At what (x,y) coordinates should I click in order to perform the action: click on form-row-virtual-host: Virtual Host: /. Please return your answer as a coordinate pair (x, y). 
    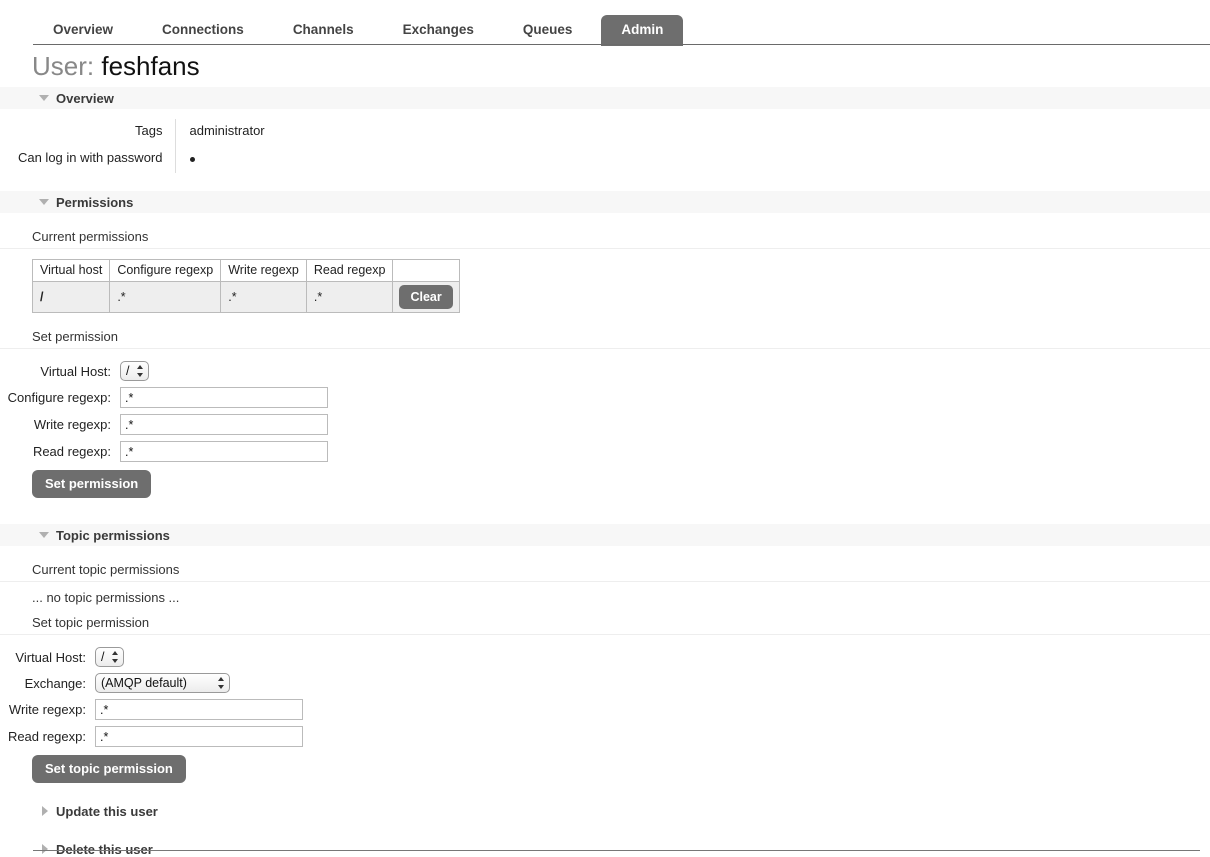
    Looking at the image, I should click on (605, 371).